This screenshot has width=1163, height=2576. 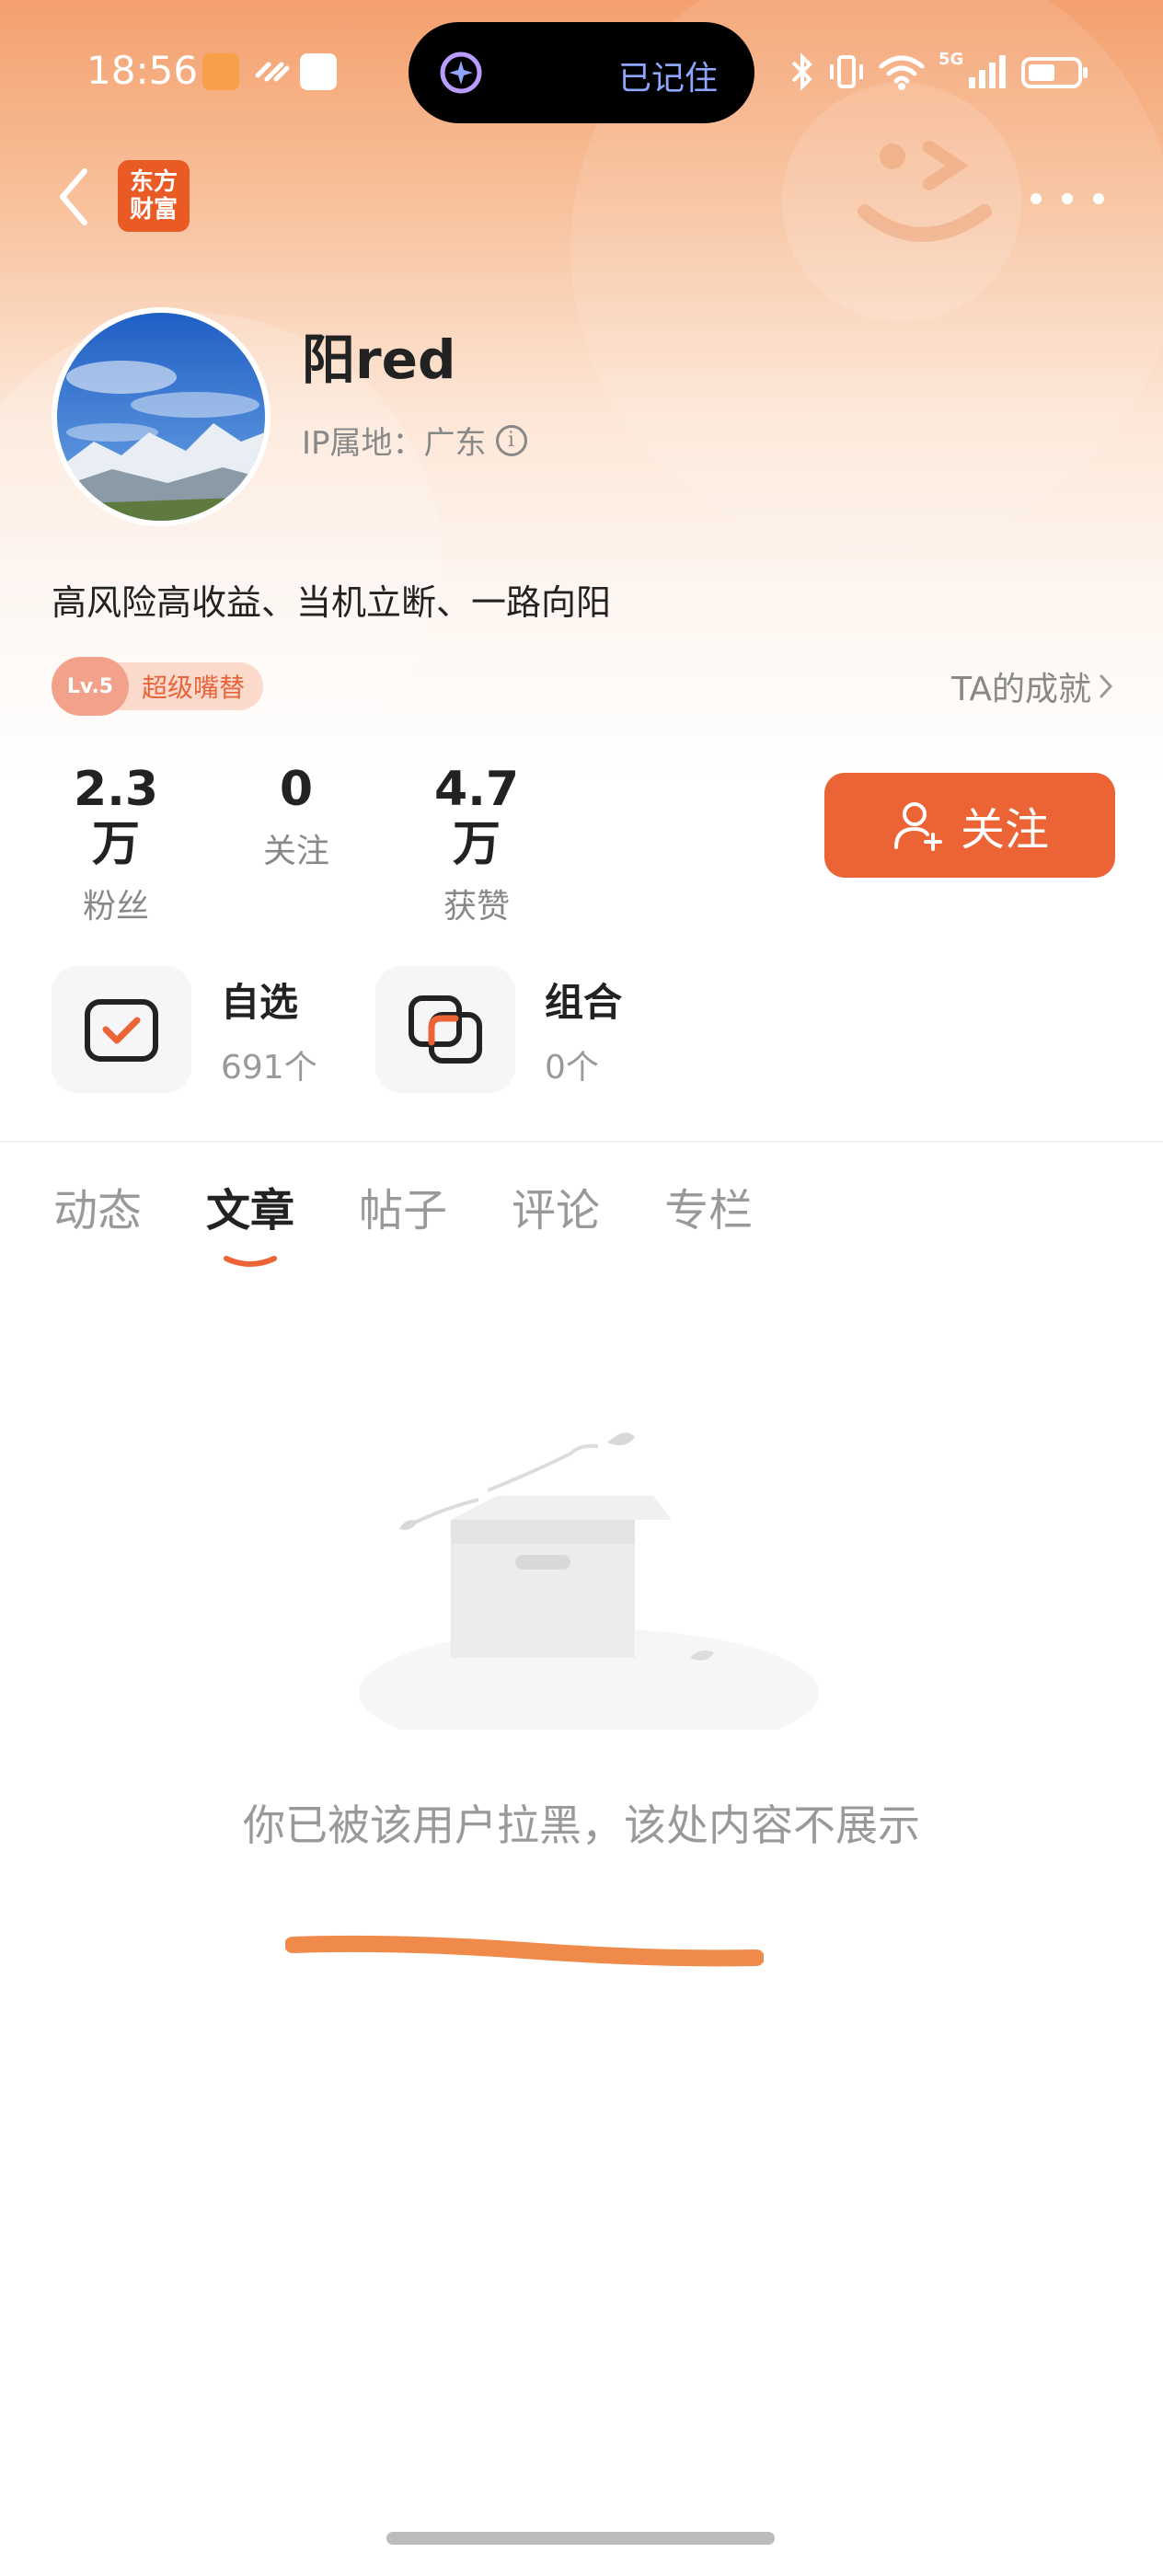 I want to click on more-options-button, so click(x=1067, y=198).